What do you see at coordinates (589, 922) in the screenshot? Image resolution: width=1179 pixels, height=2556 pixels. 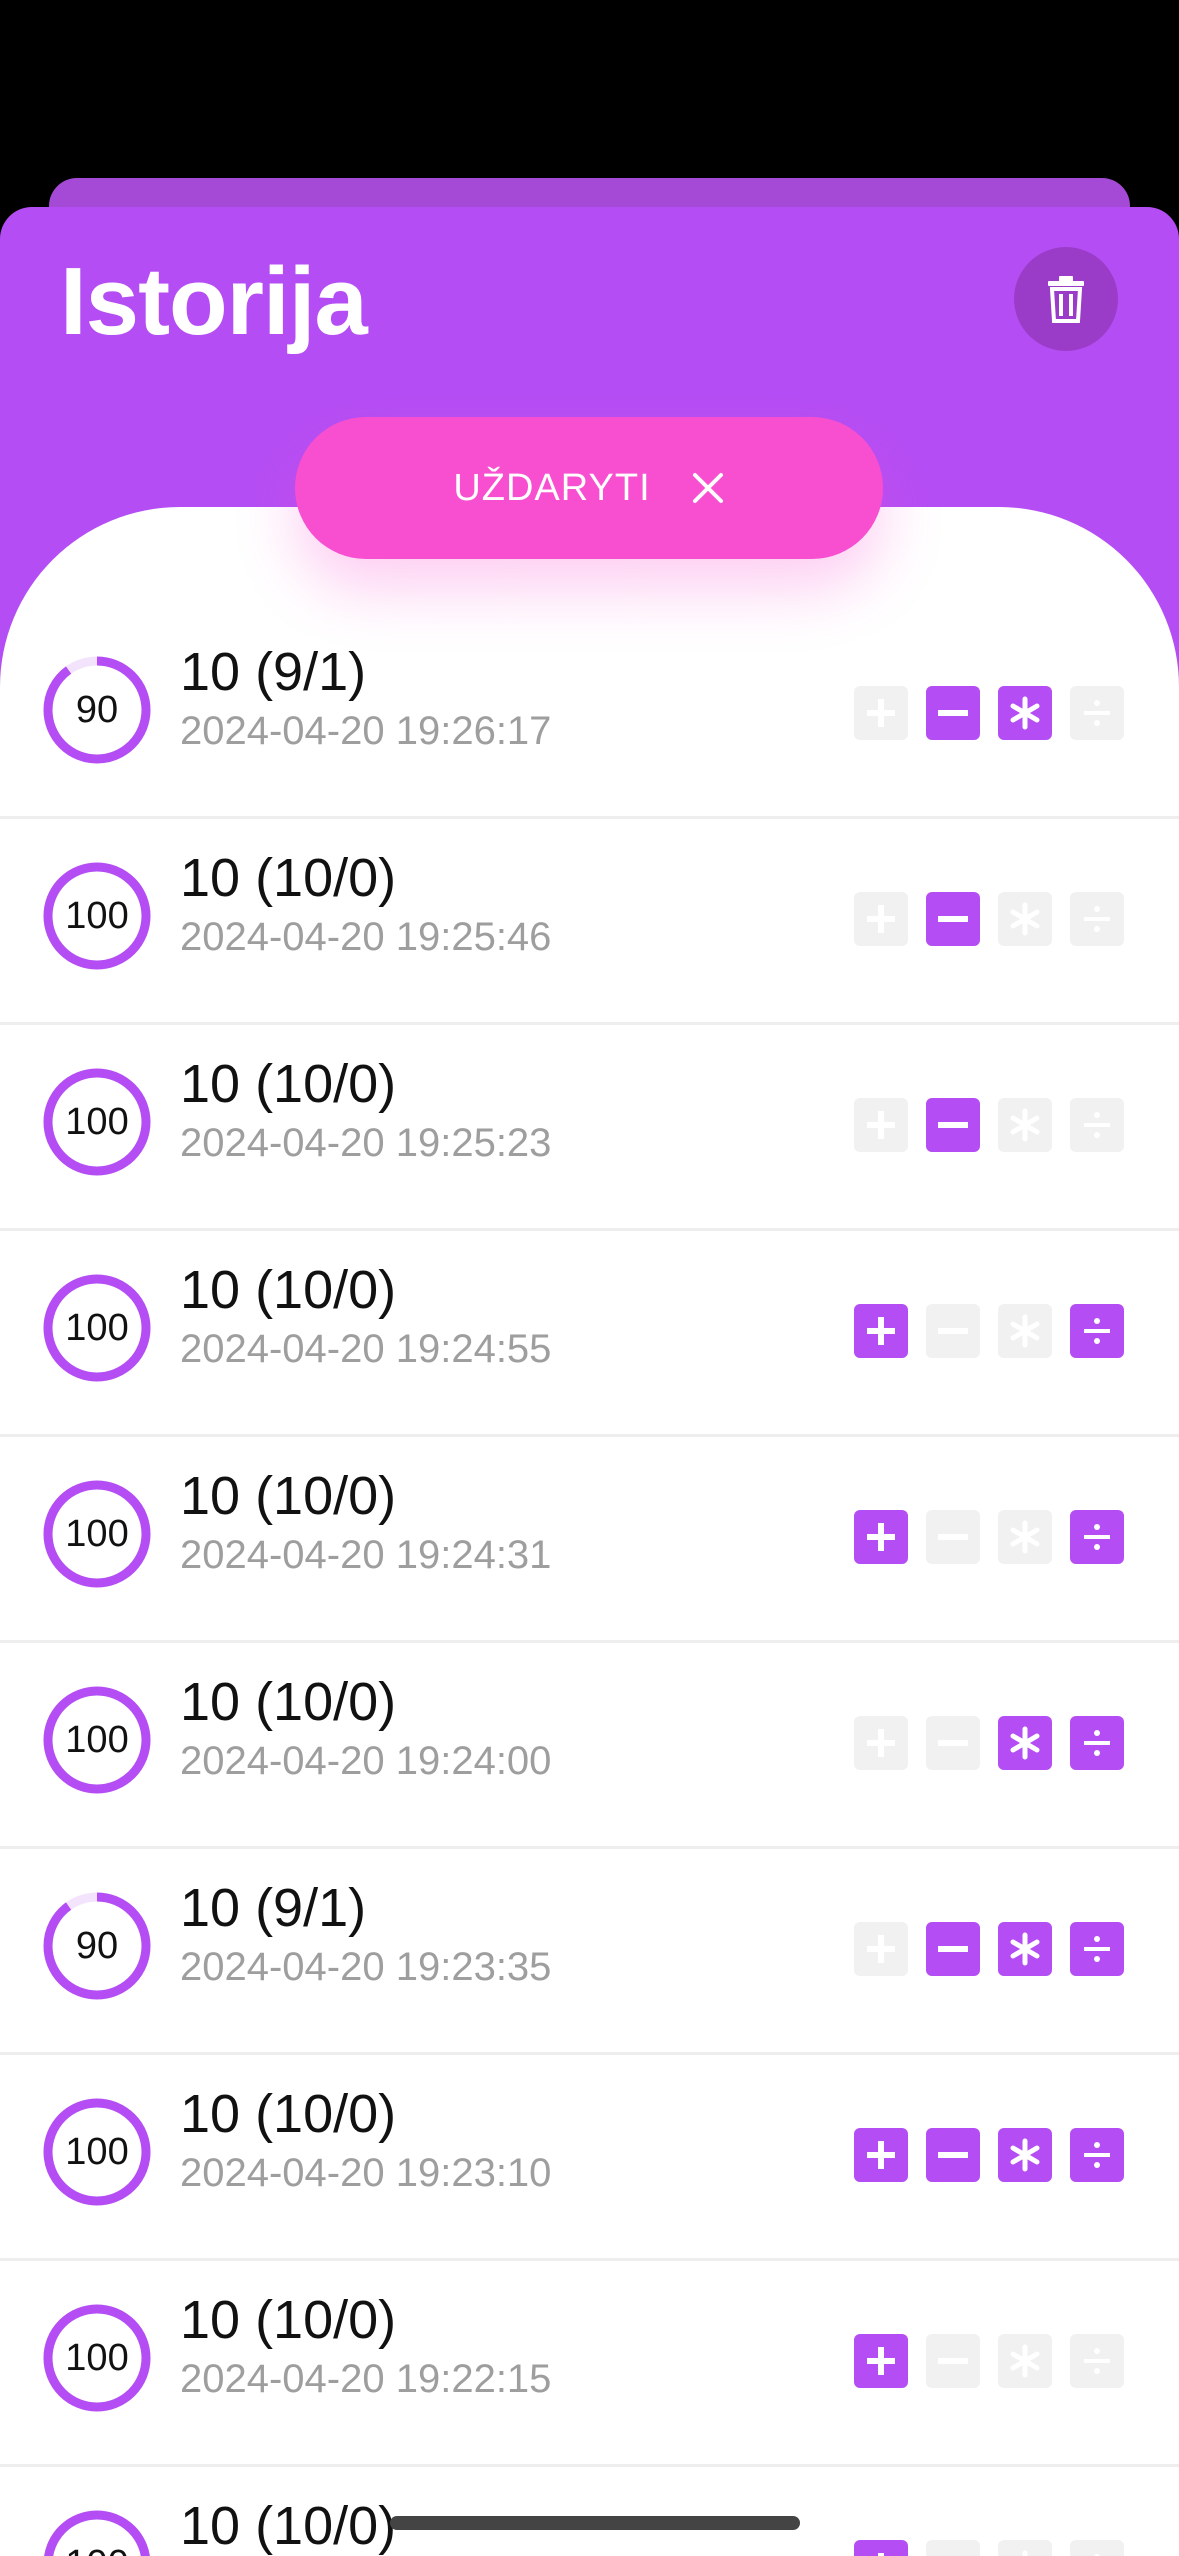 I see `history-row: 100 10 (10/0) 2024-04-20 19:25:46` at bounding box center [589, 922].